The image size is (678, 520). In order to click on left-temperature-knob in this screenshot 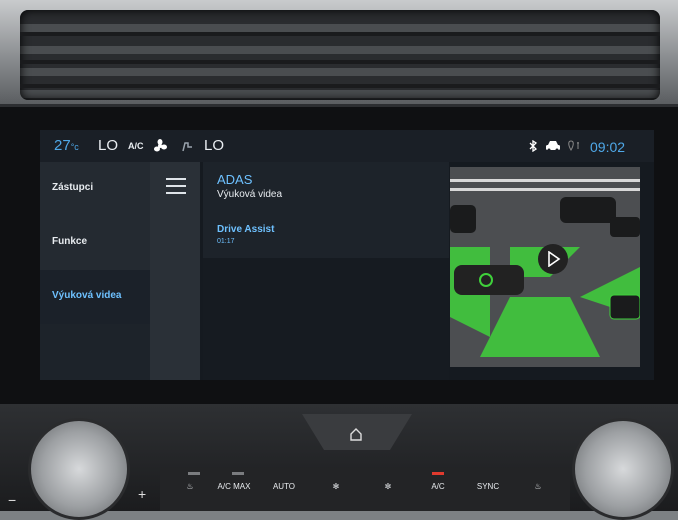, I will do `click(79, 469)`.